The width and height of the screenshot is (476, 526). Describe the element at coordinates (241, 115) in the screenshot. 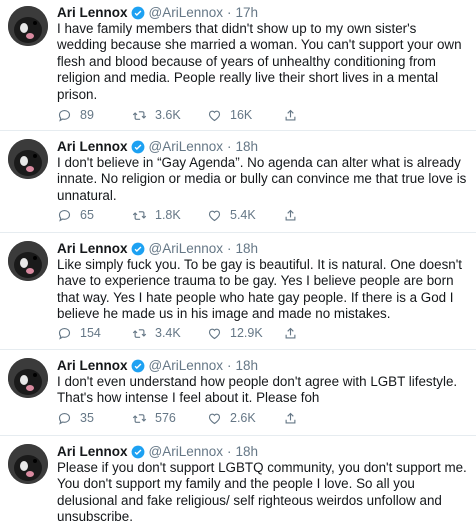

I see `like-count: 16K` at that location.